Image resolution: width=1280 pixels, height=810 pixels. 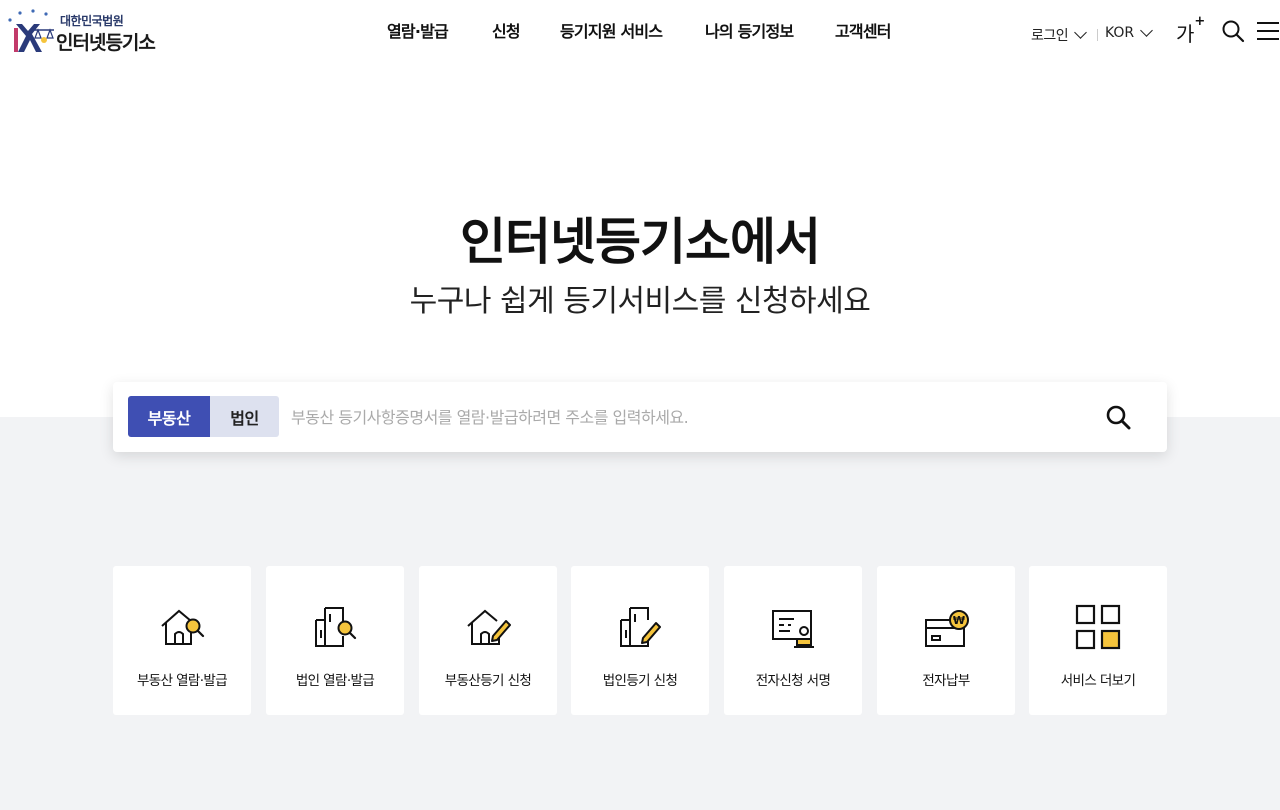 What do you see at coordinates (611, 30) in the screenshot?
I see `nav-support-service: 등기지원 서비스` at bounding box center [611, 30].